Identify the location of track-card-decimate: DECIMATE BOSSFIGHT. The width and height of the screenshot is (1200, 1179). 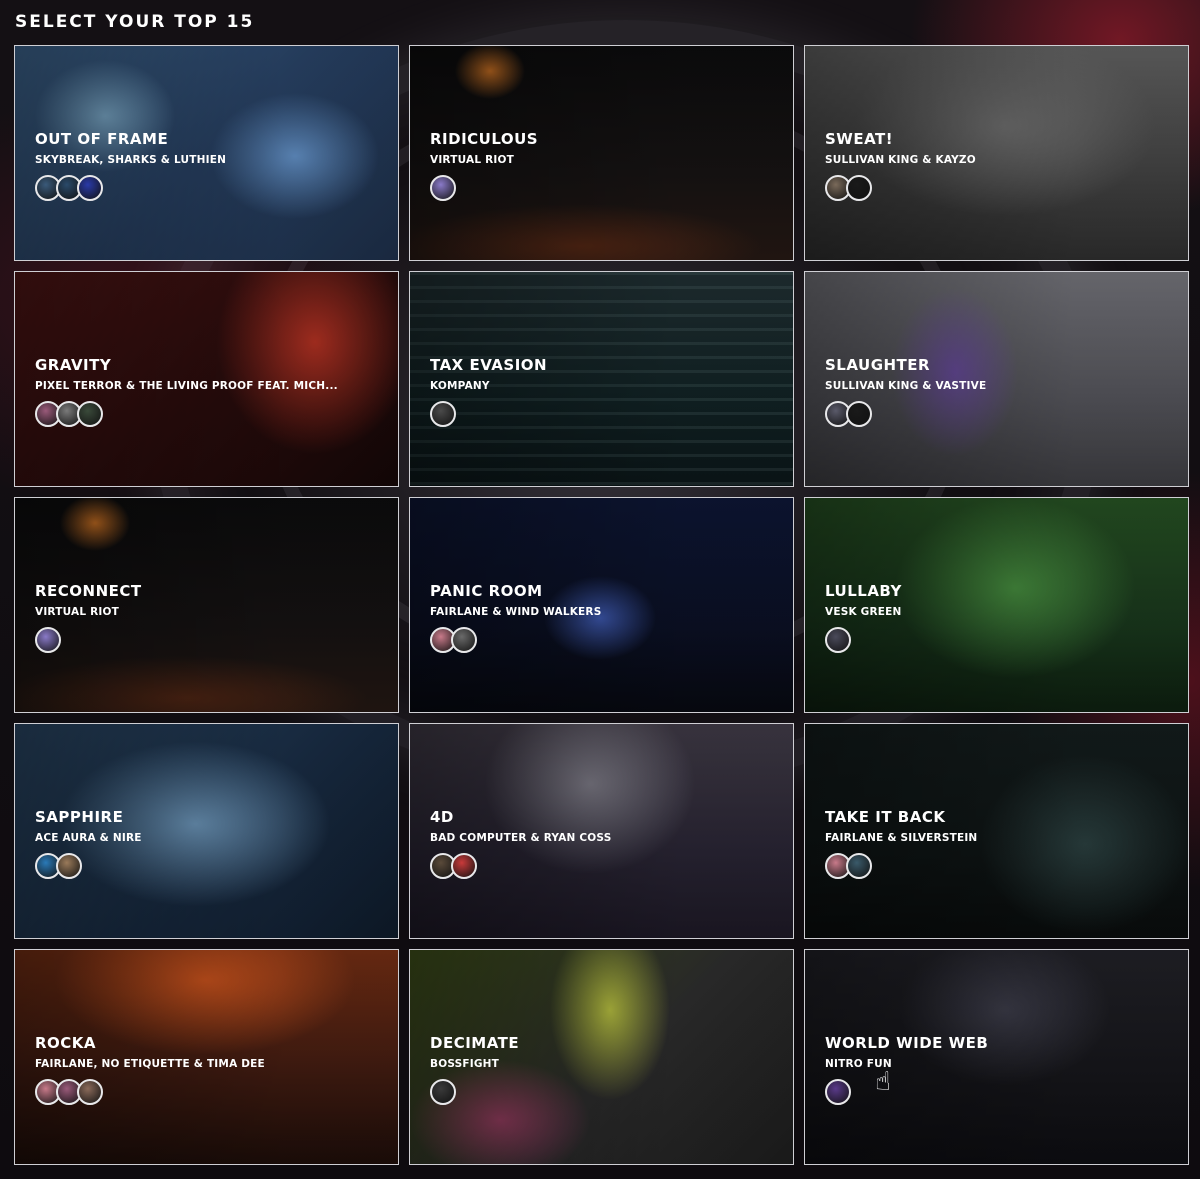
(601, 1057).